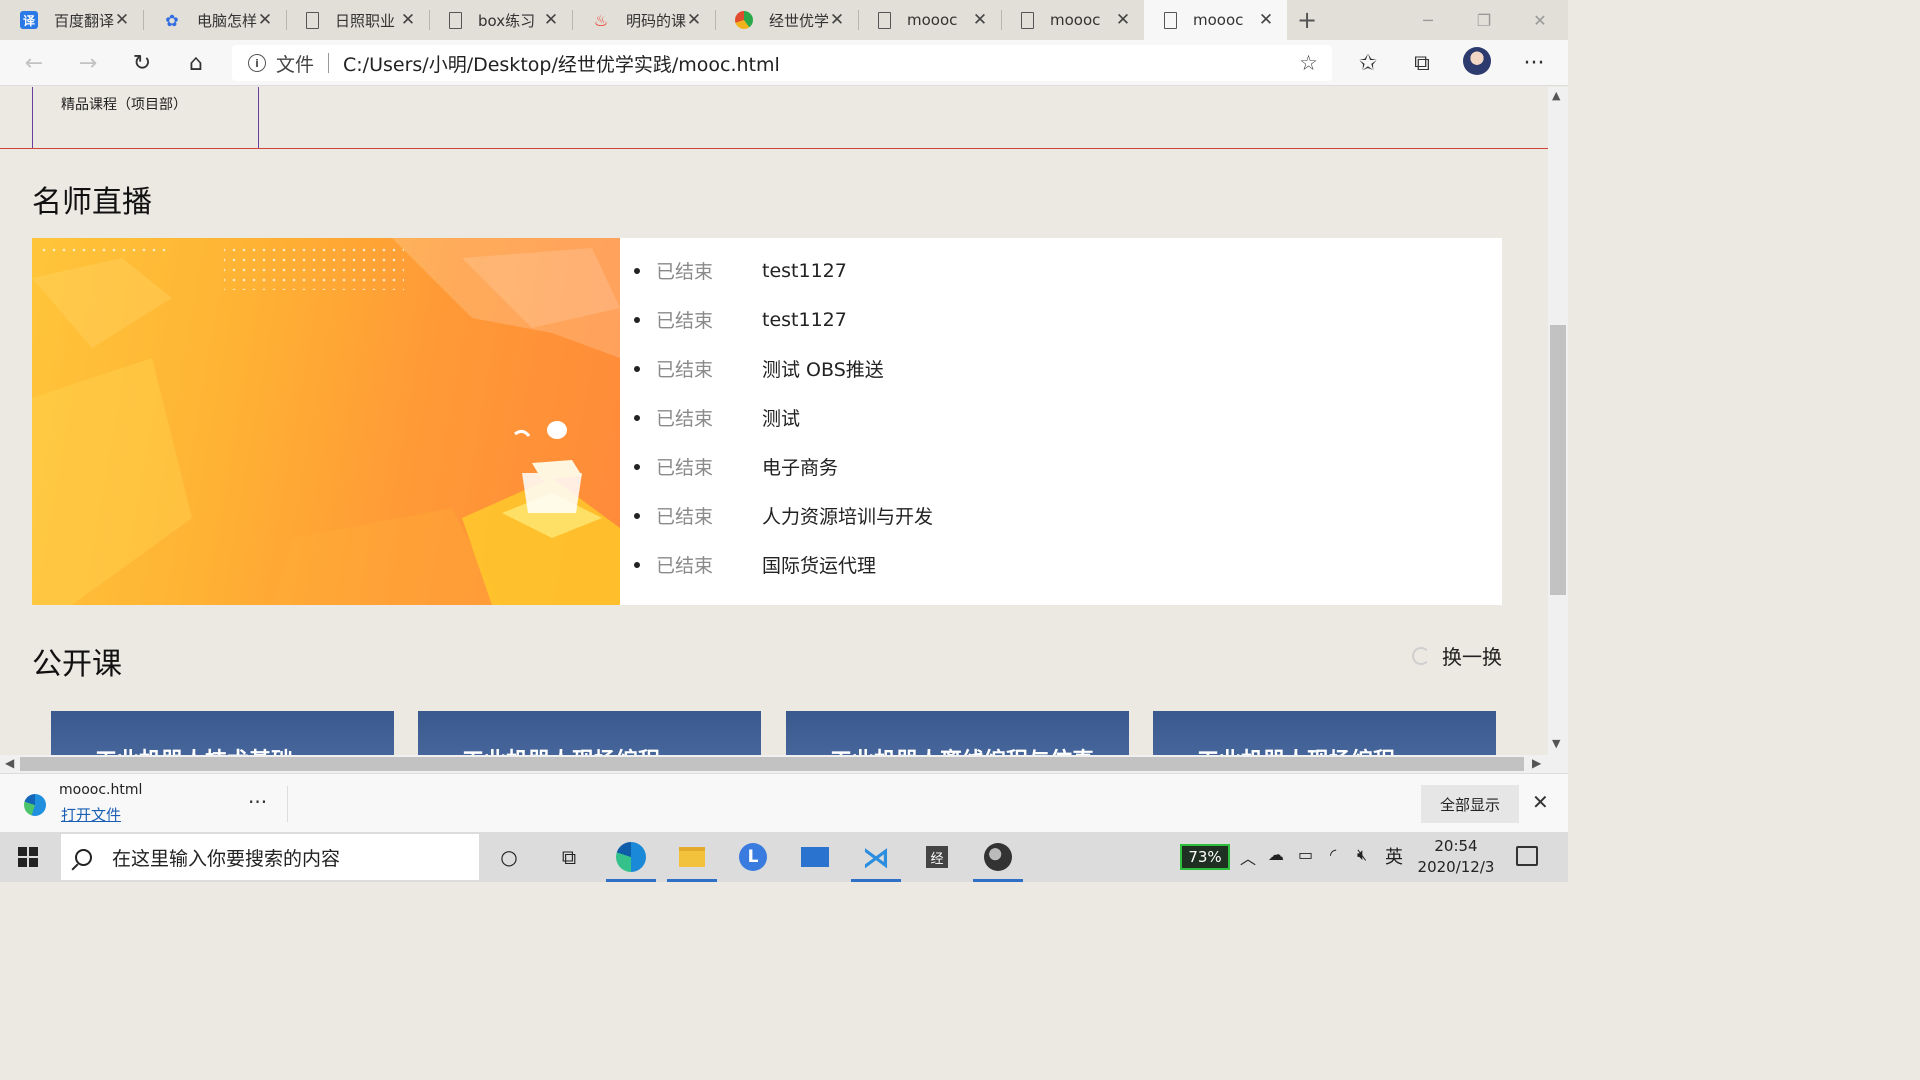  I want to click on cortana-icon: ○, so click(509, 857).